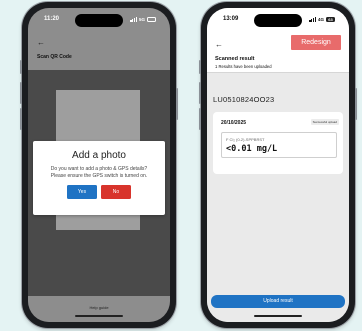 This screenshot has width=362, height=331. What do you see at coordinates (99, 307) in the screenshot?
I see `help-guide-link: Help guide` at bounding box center [99, 307].